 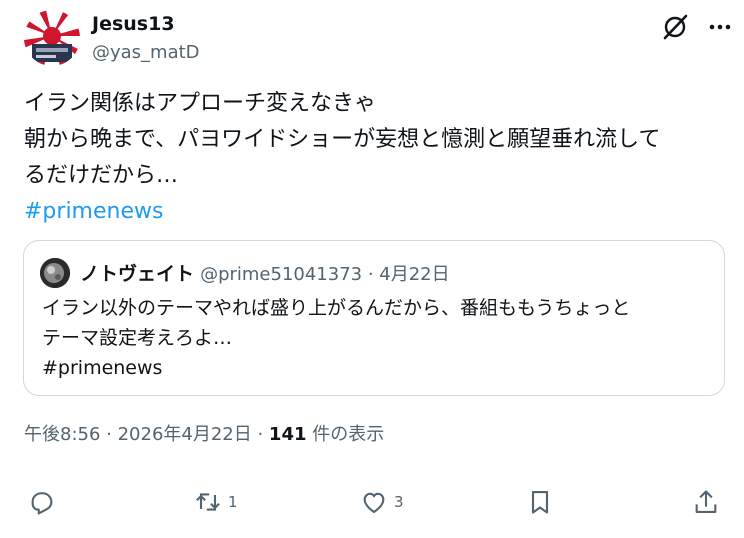 I want to click on quote-line: イラン以外のテーマやれば盛り上がるんだから、番組ももうちょっと, so click(x=336, y=308).